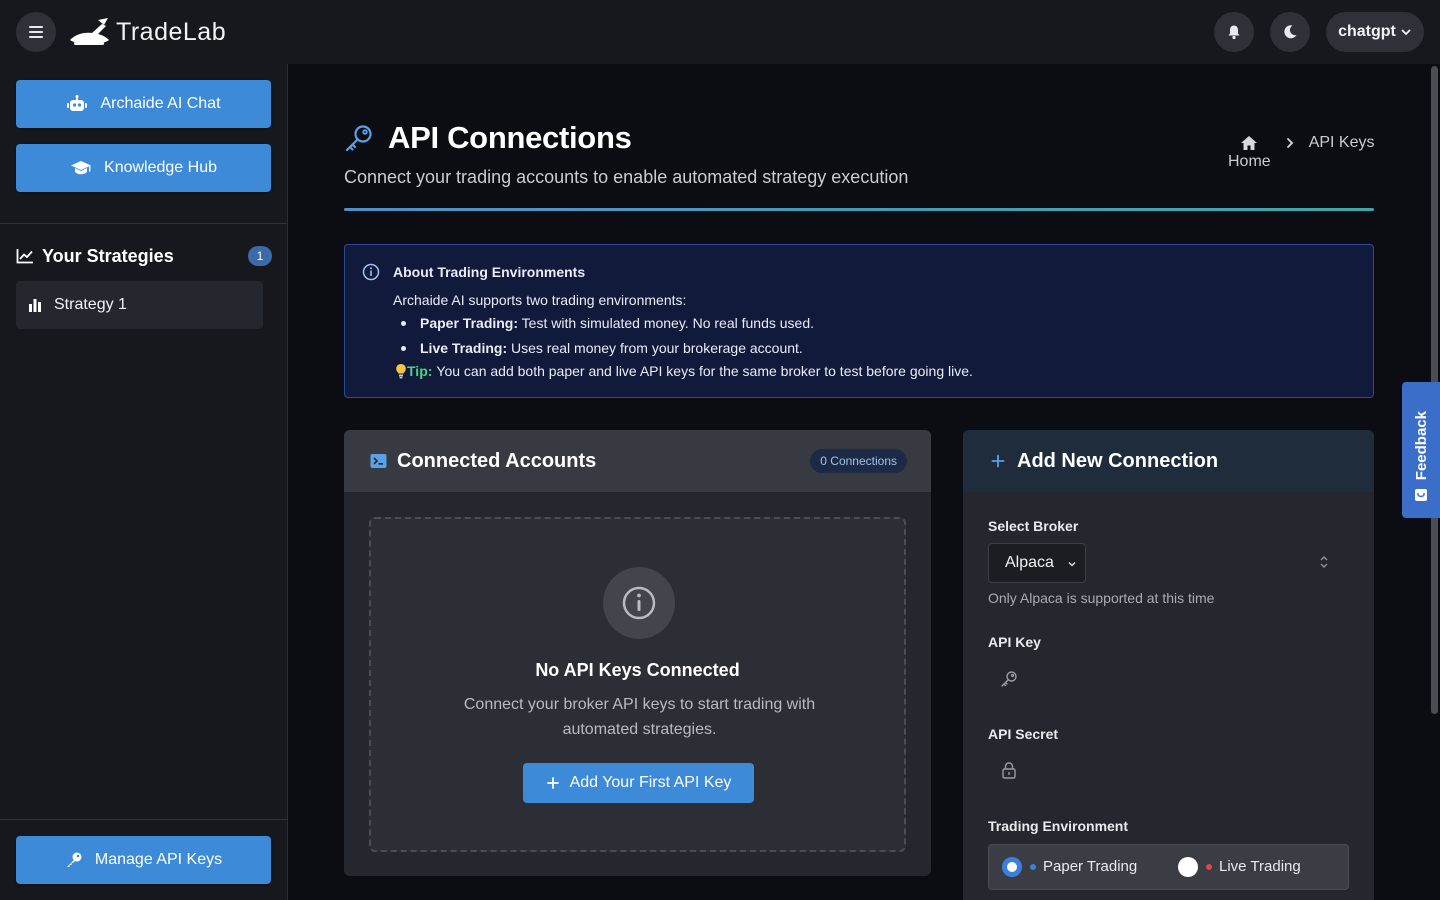 The height and width of the screenshot is (900, 1440). Describe the element at coordinates (81, 168) in the screenshot. I see `graduation-cap-icon` at that location.